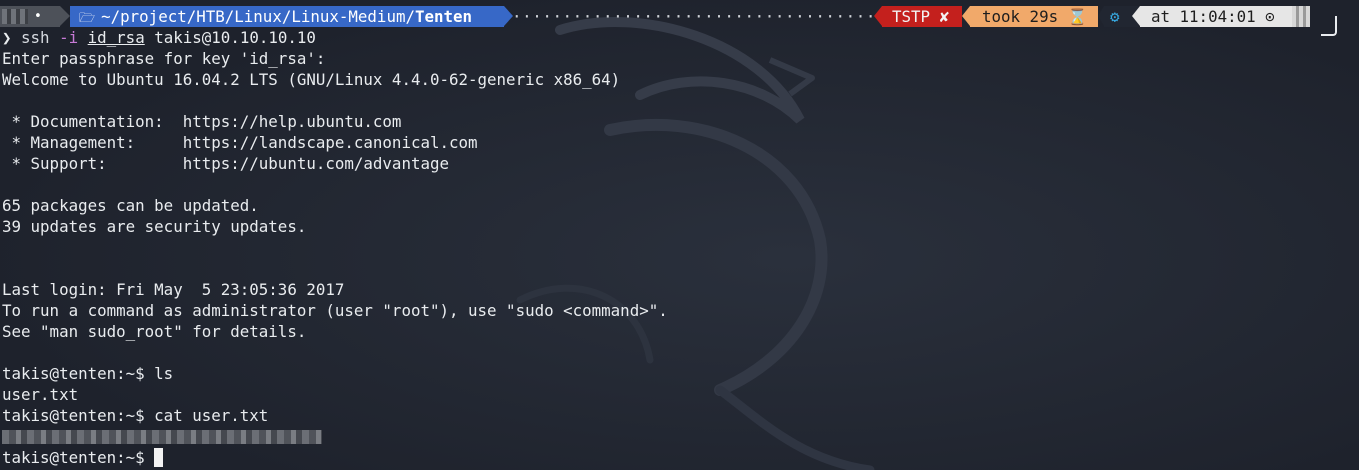 This screenshot has width=1359, height=470. What do you see at coordinates (966, 16) in the screenshot?
I see `took-segment-arrow` at bounding box center [966, 16].